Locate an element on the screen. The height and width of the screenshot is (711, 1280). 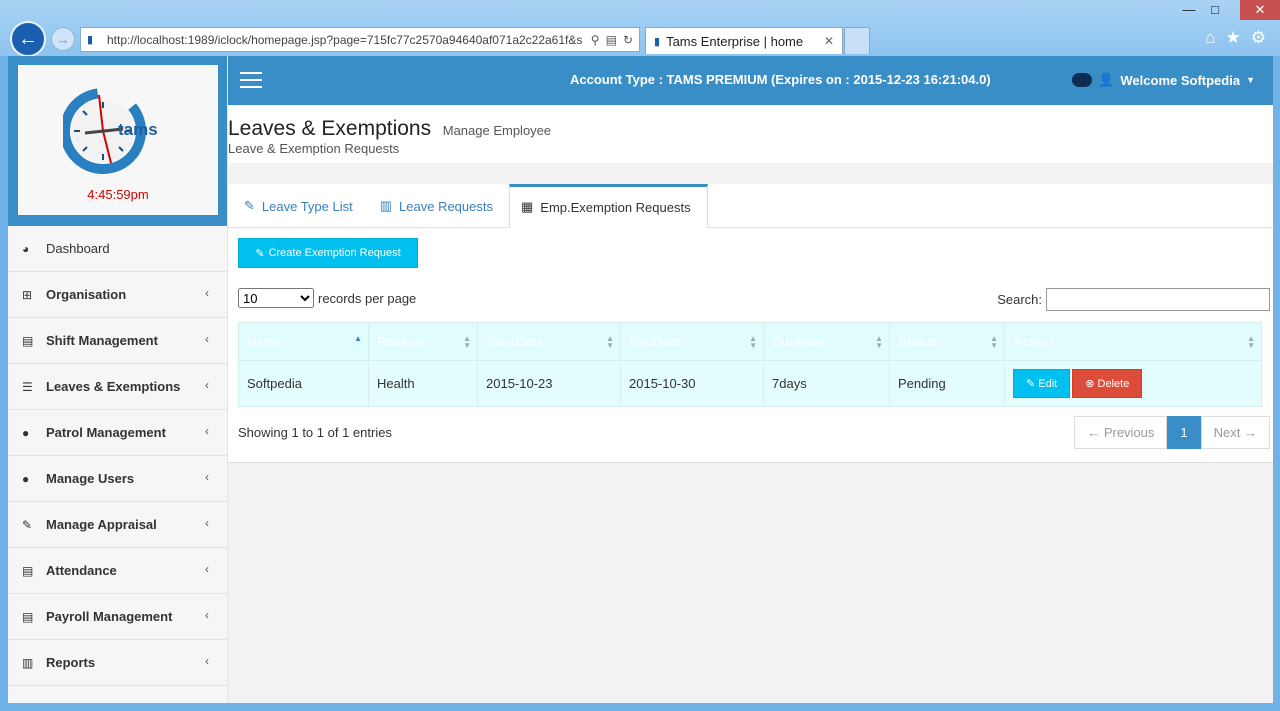
edit-button: ✎ Edit is located at coordinates (1042, 383).